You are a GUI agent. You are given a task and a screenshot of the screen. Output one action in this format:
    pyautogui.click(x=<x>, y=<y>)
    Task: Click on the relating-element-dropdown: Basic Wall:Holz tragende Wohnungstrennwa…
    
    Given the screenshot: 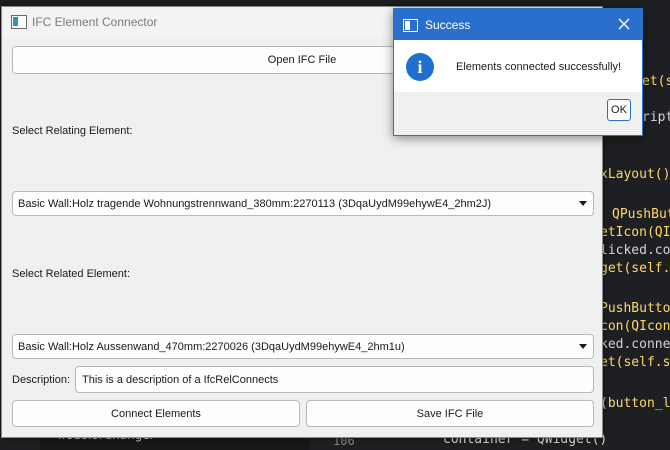 What is the action you would take?
    pyautogui.click(x=303, y=203)
    